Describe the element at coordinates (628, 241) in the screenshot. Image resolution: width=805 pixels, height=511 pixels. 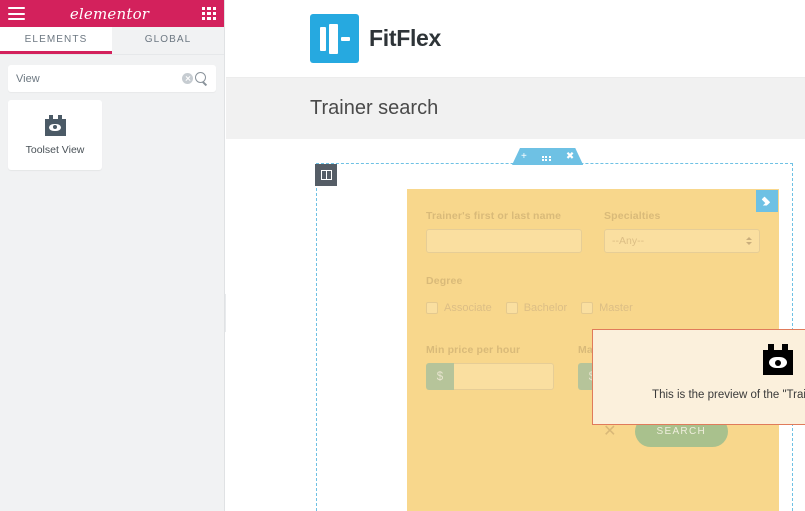
I see `select-specialties-value: --Any--` at that location.